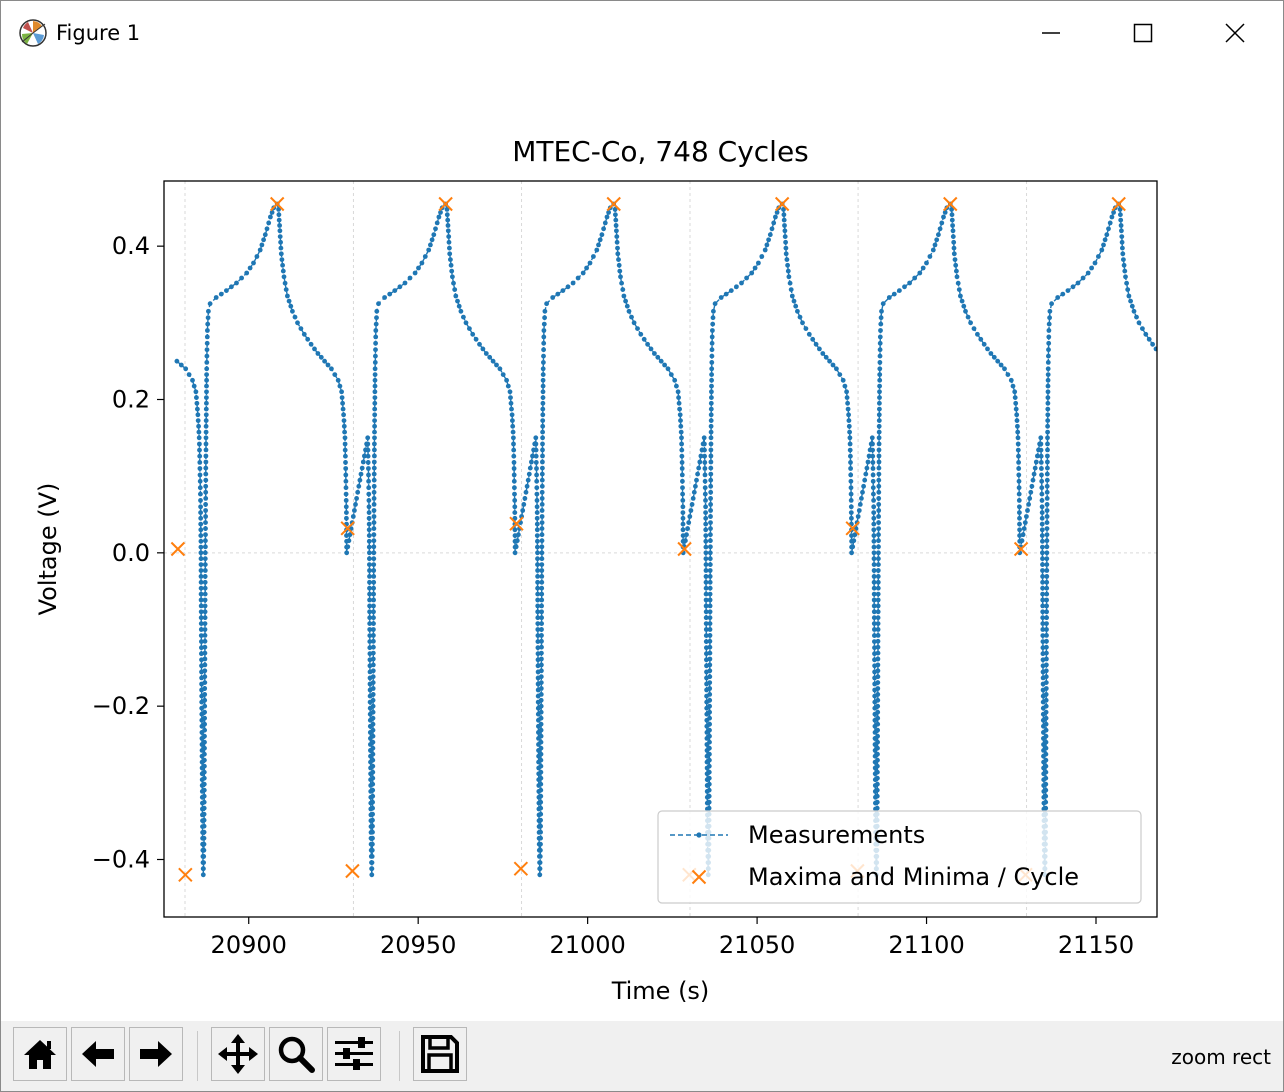  Describe the element at coordinates (98, 1054) in the screenshot. I see `back-button` at that location.